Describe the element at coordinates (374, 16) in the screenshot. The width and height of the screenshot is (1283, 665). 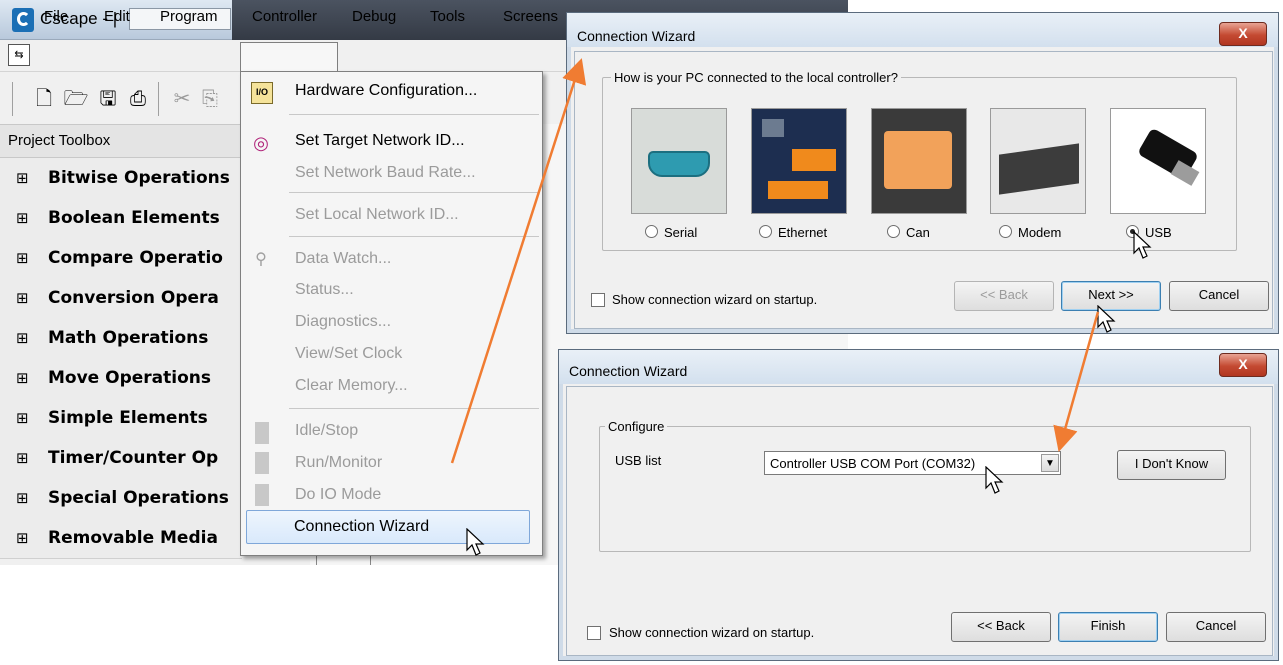
I see `menu-debug: Debug` at that location.